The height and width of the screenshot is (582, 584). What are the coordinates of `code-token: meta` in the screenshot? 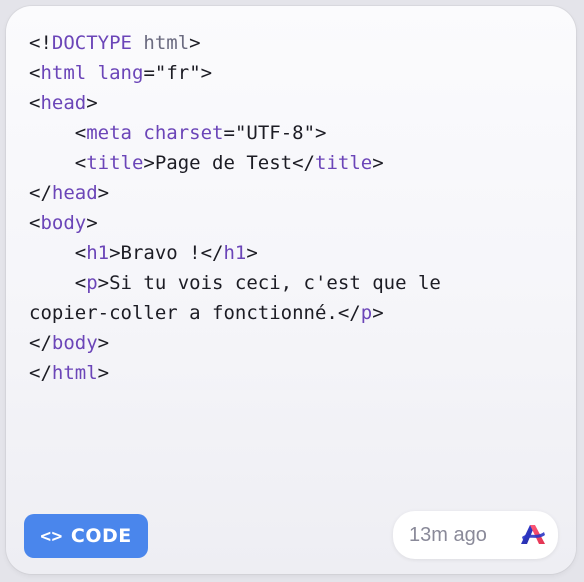 It's located at (109, 133).